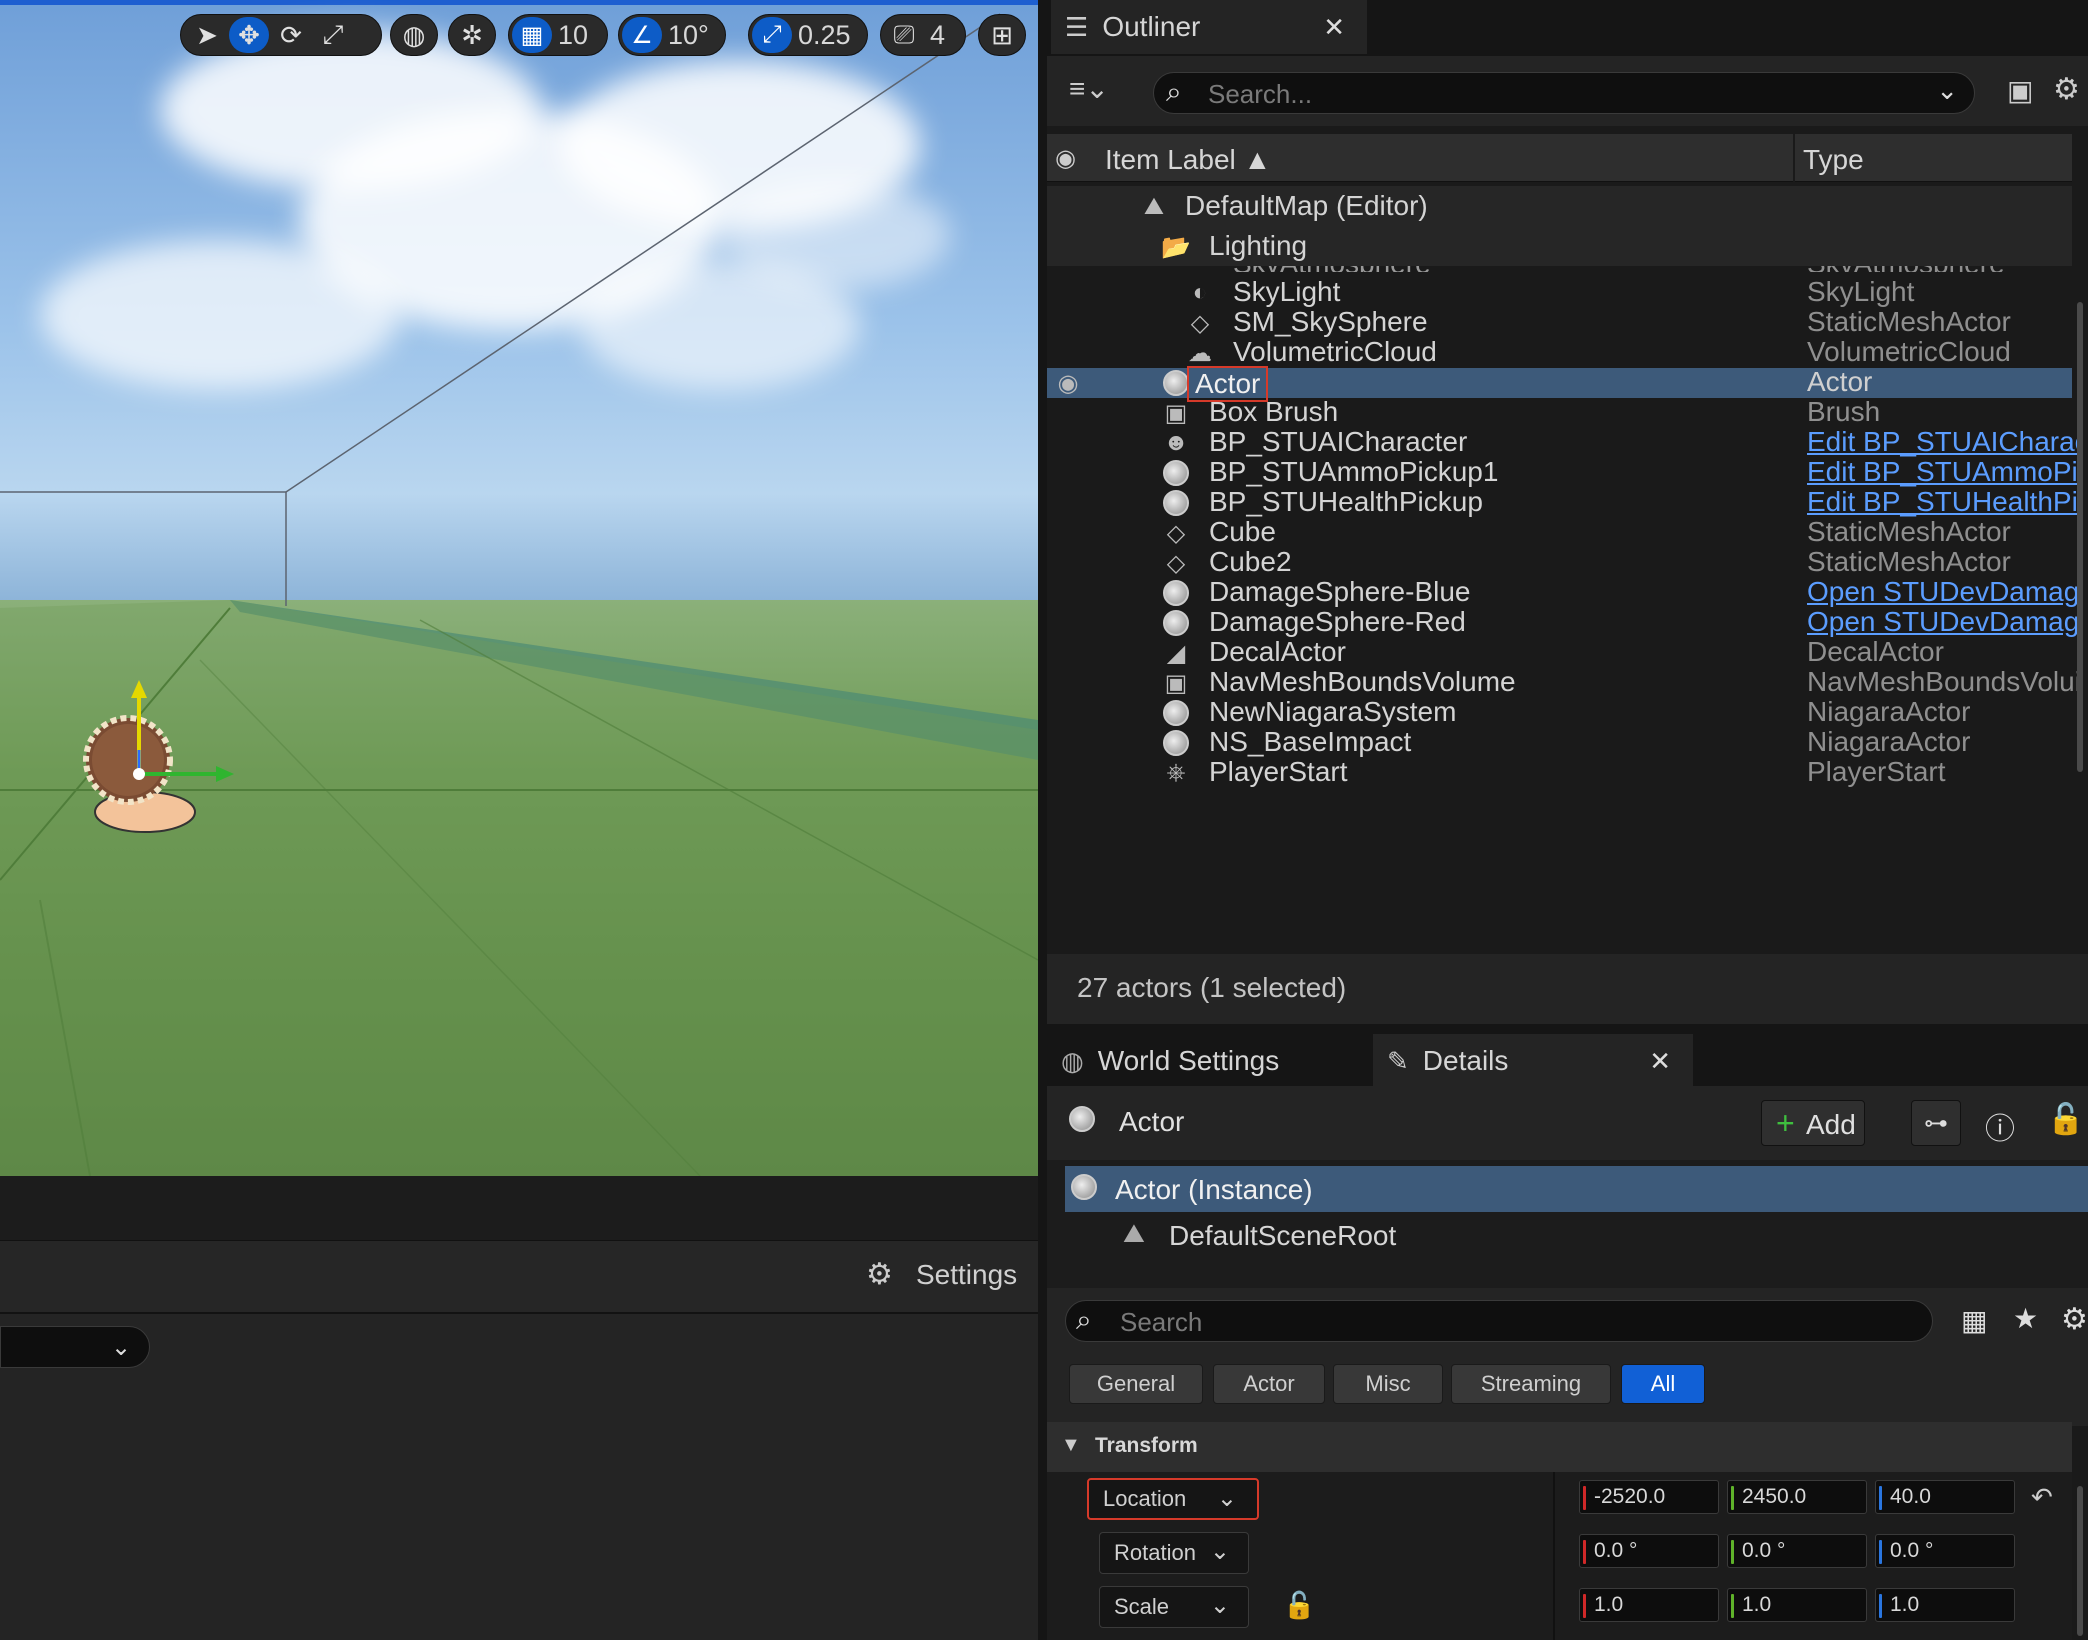 Image resolution: width=2088 pixels, height=1640 pixels. Describe the element at coordinates (1649, 1497) in the screenshot. I see `location-x: -2520.0` at that location.